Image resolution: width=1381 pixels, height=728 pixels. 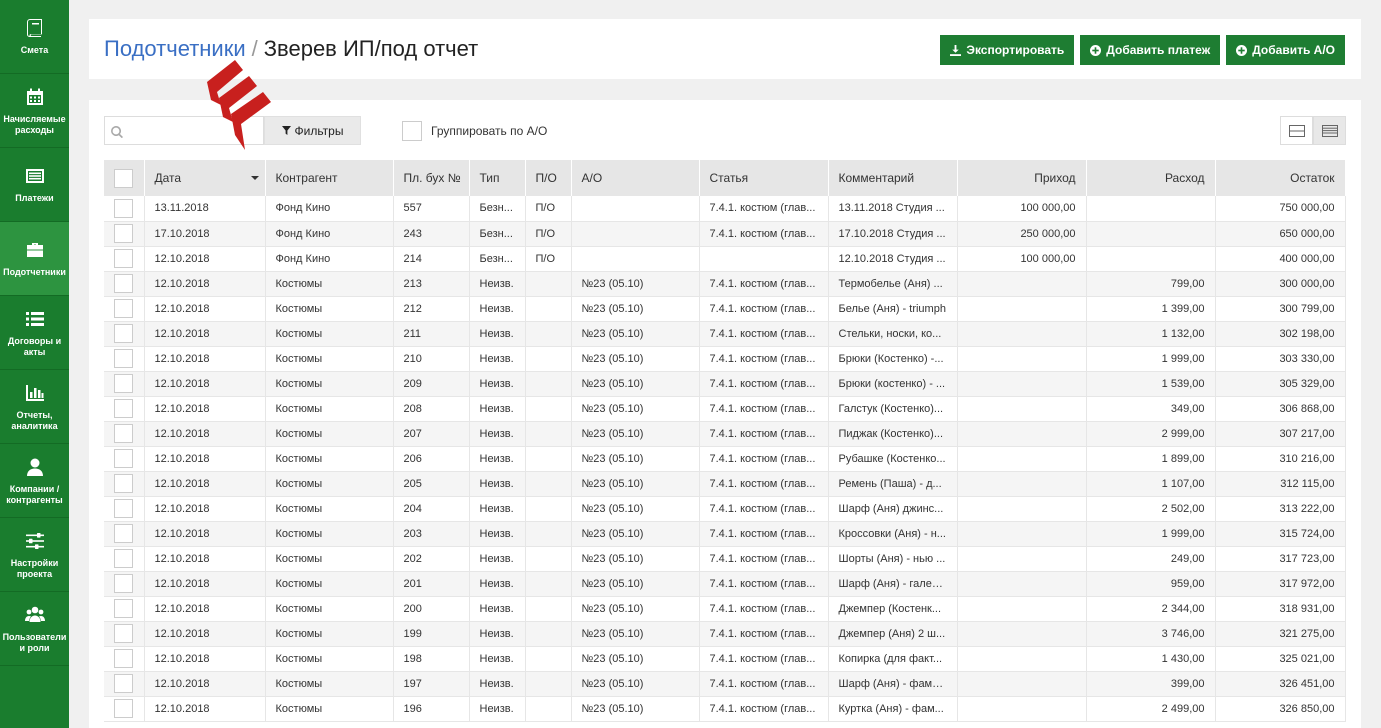 I want to click on cell-ao, so click(x=635, y=259).